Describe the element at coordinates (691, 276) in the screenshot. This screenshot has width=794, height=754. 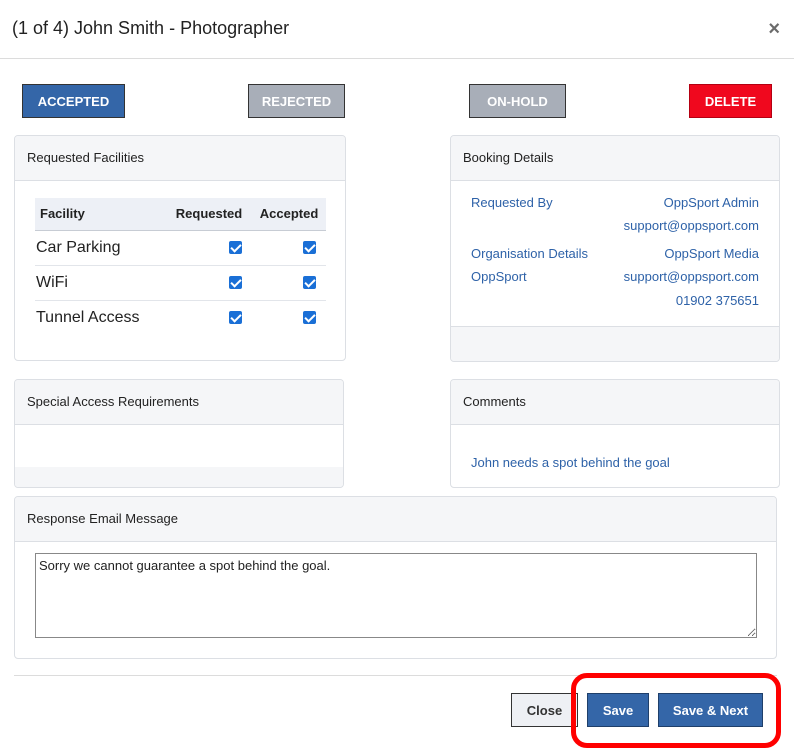
I see `organisation-email: support@oppsport.com` at that location.